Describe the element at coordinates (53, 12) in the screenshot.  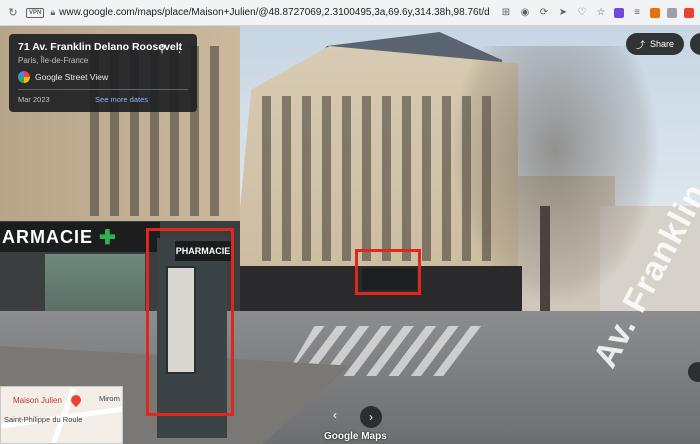
I see `lock-icon: 🔒︎` at that location.